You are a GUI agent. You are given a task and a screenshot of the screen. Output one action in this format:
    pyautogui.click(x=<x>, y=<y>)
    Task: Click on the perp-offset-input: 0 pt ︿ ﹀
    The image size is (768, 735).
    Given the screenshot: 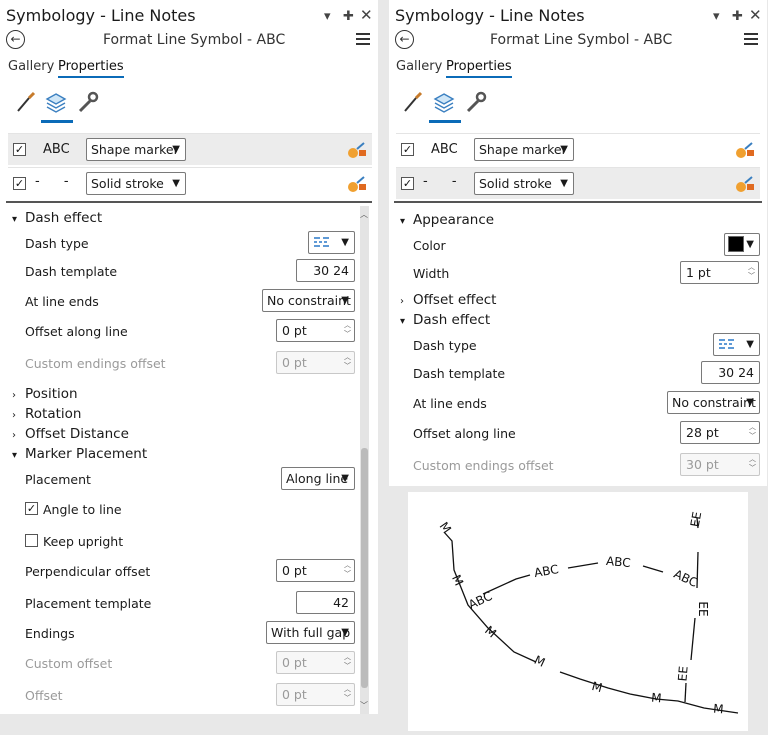 What is the action you would take?
    pyautogui.click(x=315, y=570)
    